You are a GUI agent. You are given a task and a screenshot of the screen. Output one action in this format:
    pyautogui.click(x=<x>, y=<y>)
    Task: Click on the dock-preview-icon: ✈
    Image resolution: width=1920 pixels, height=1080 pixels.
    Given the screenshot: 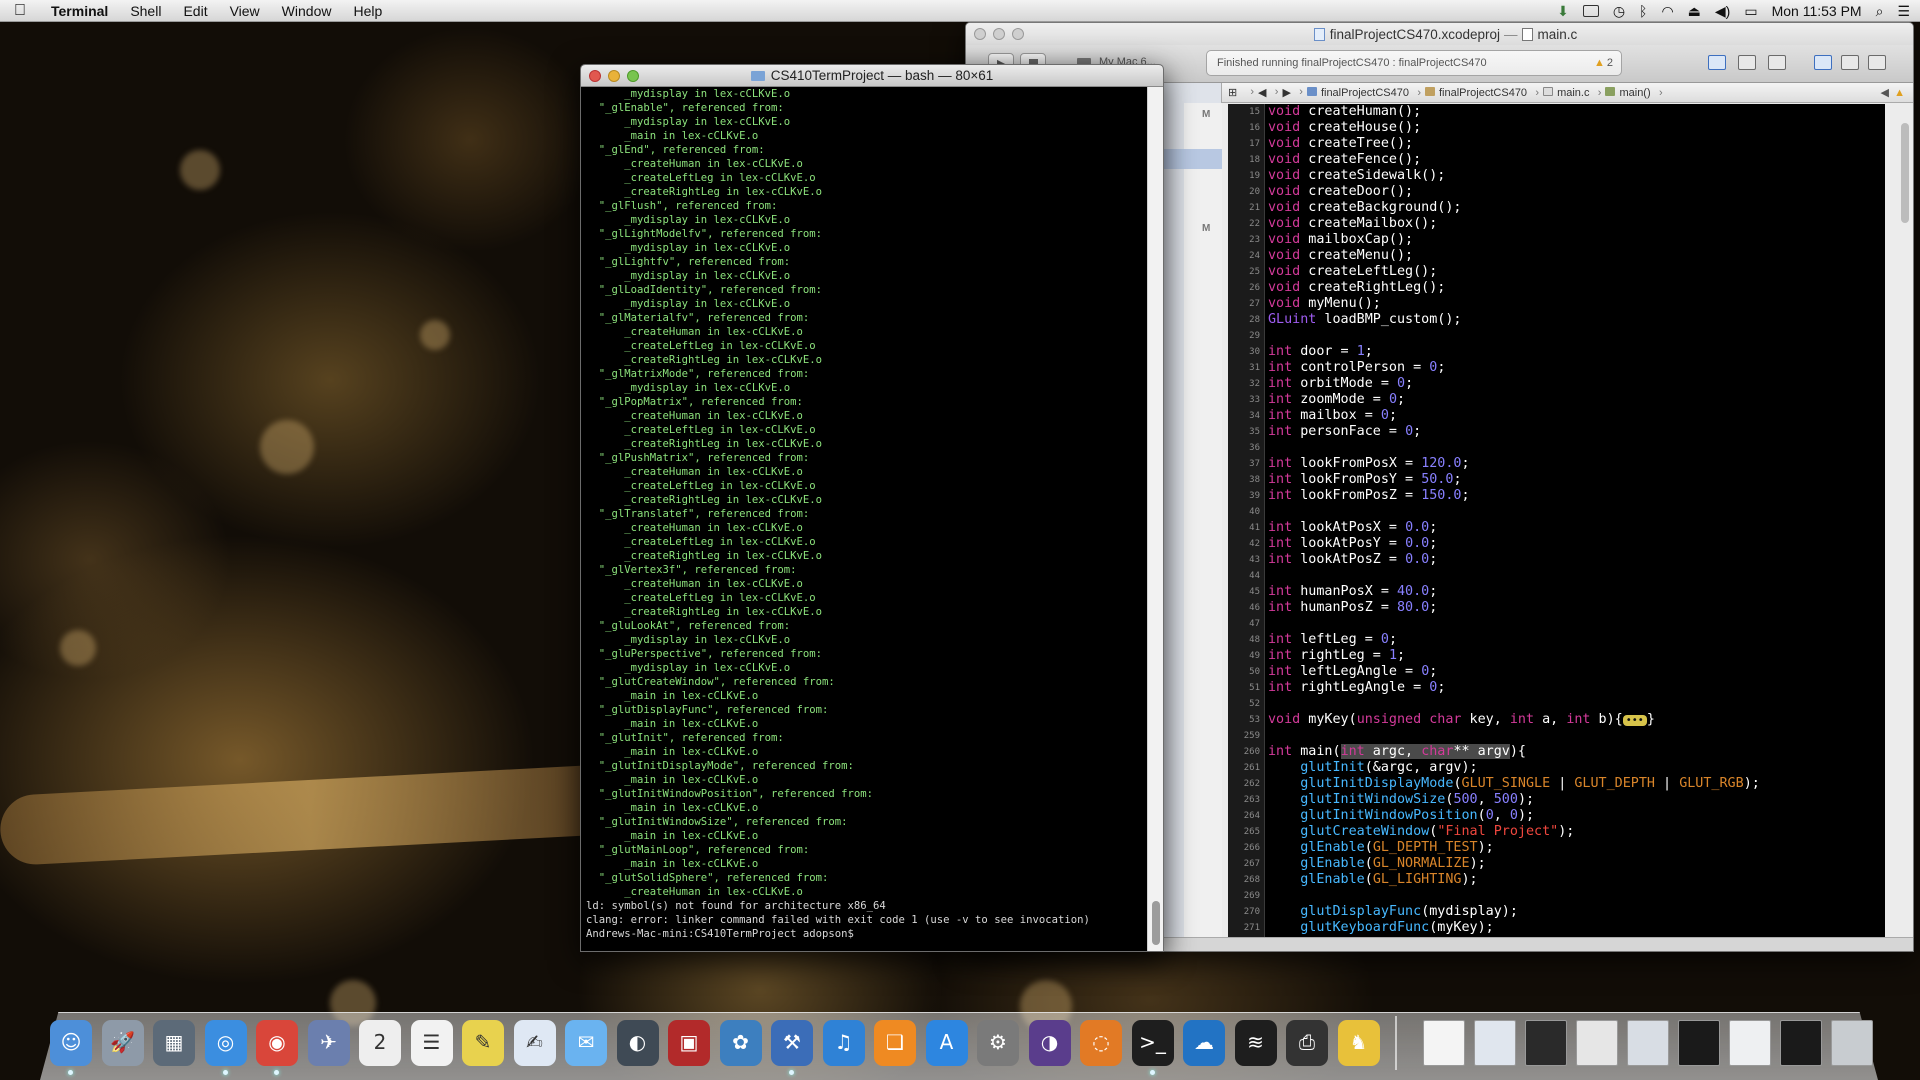 What is the action you would take?
    pyautogui.click(x=328, y=1043)
    